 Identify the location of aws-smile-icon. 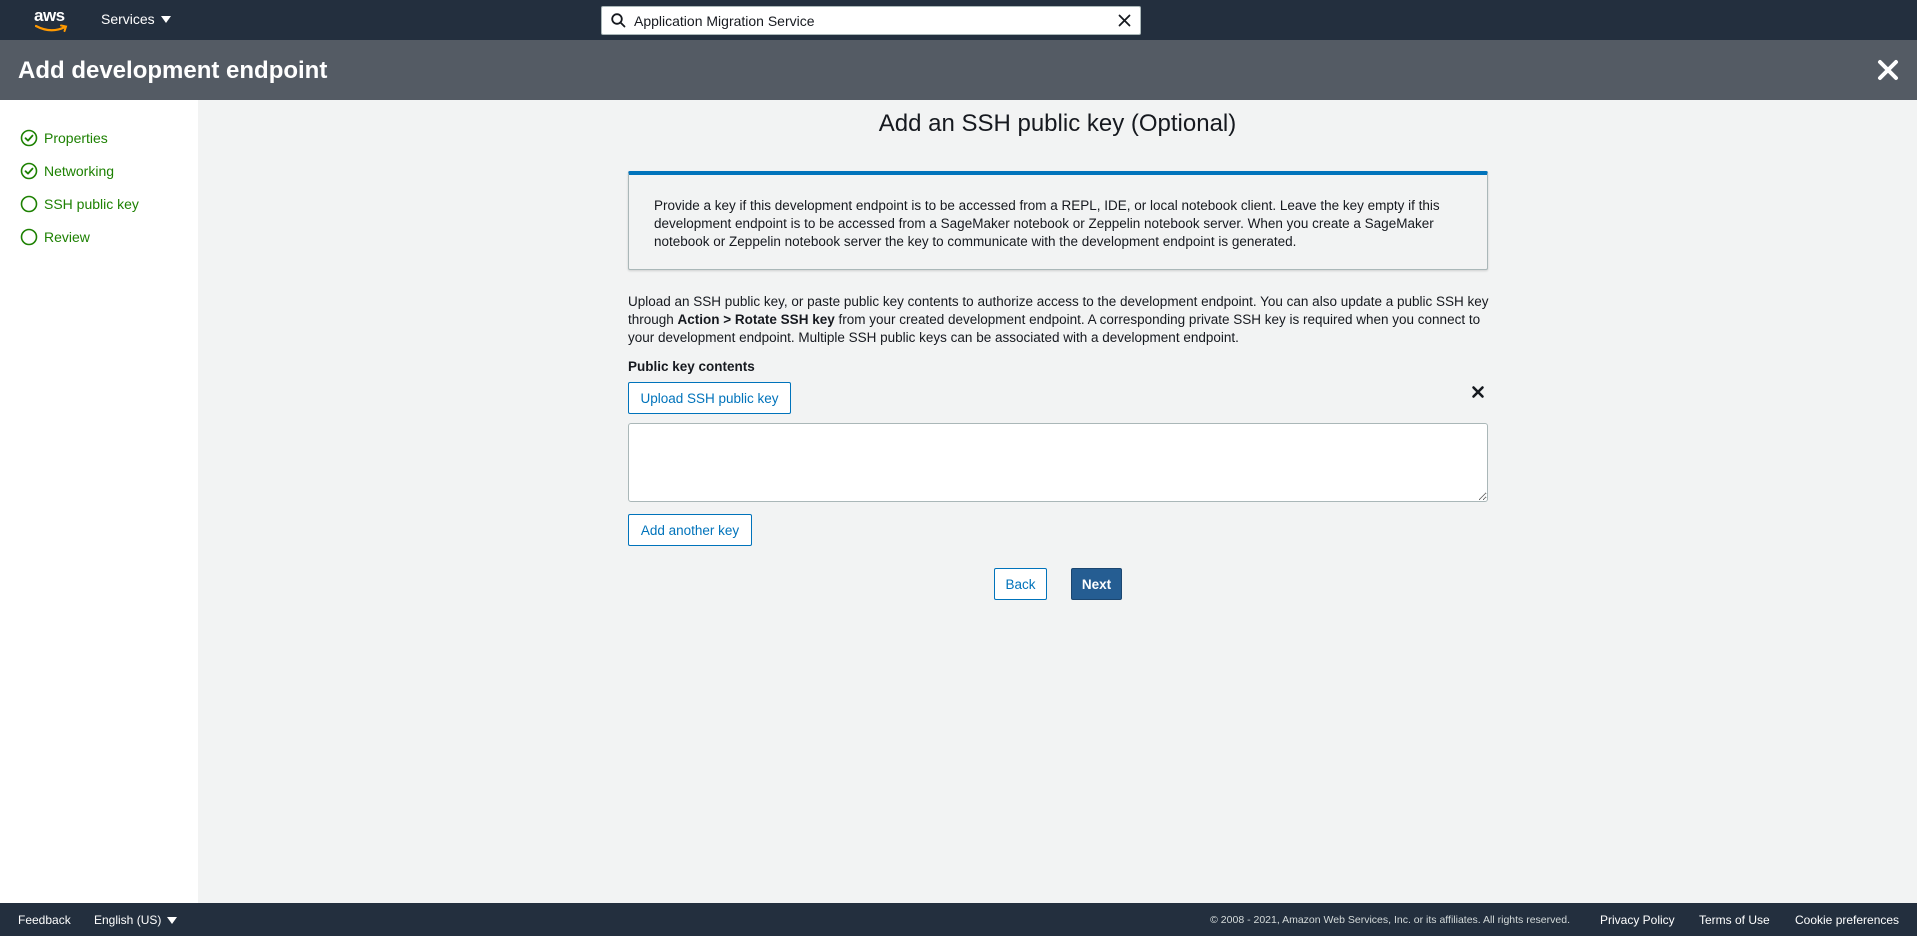
(51, 28).